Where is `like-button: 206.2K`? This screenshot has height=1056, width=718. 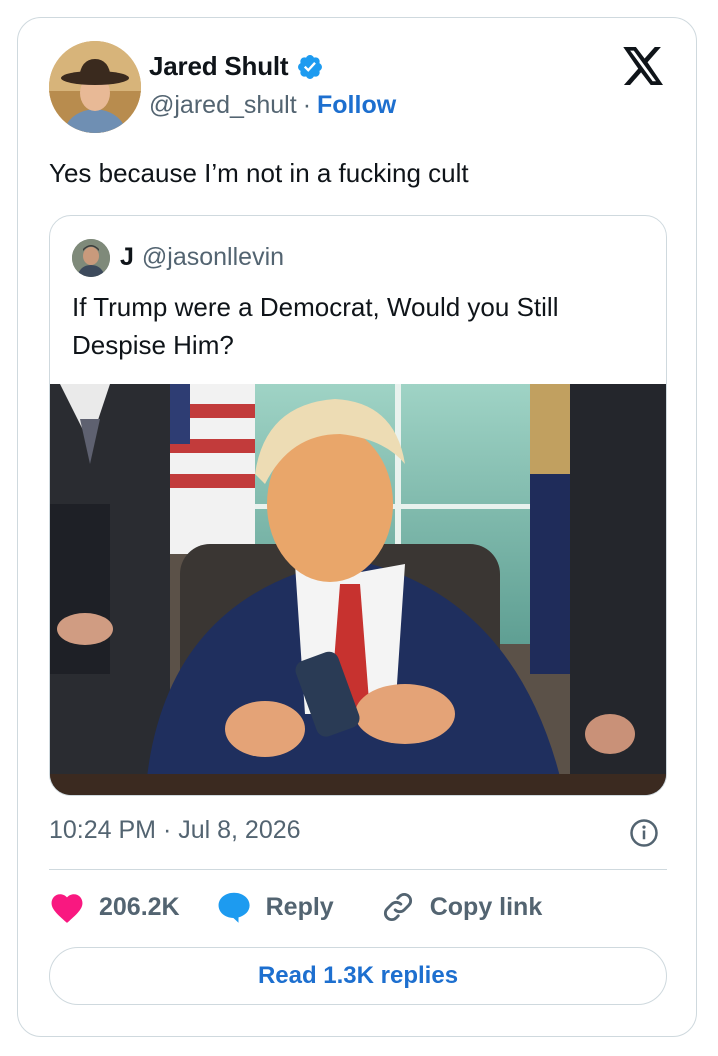
like-button: 206.2K is located at coordinates (114, 907).